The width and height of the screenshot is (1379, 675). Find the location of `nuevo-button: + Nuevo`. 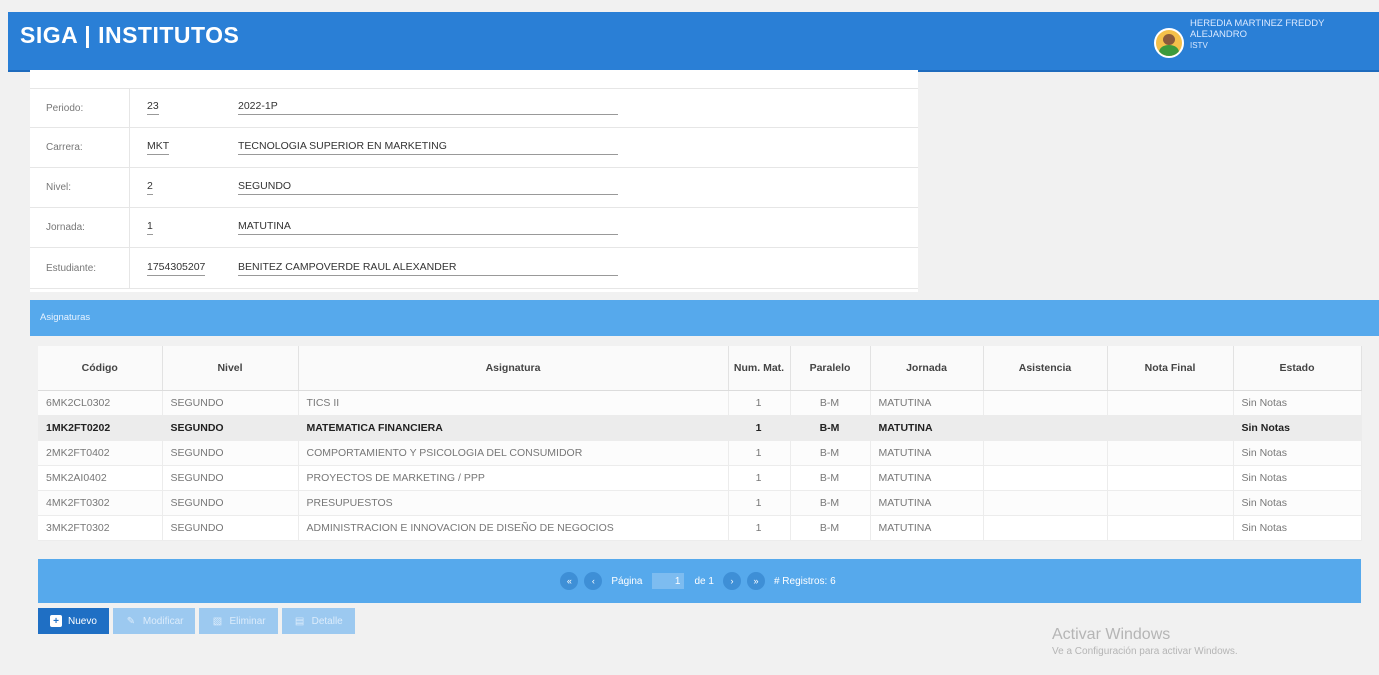

nuevo-button: + Nuevo is located at coordinates (73, 621).